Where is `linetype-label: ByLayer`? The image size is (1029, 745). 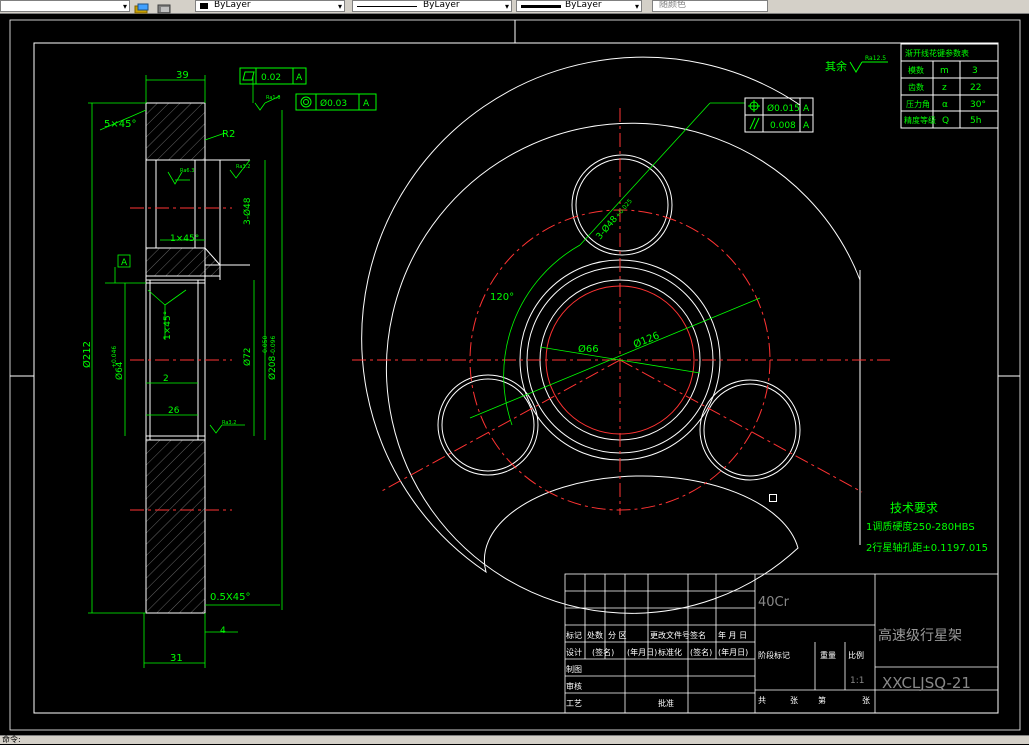 linetype-label: ByLayer is located at coordinates (441, 5).